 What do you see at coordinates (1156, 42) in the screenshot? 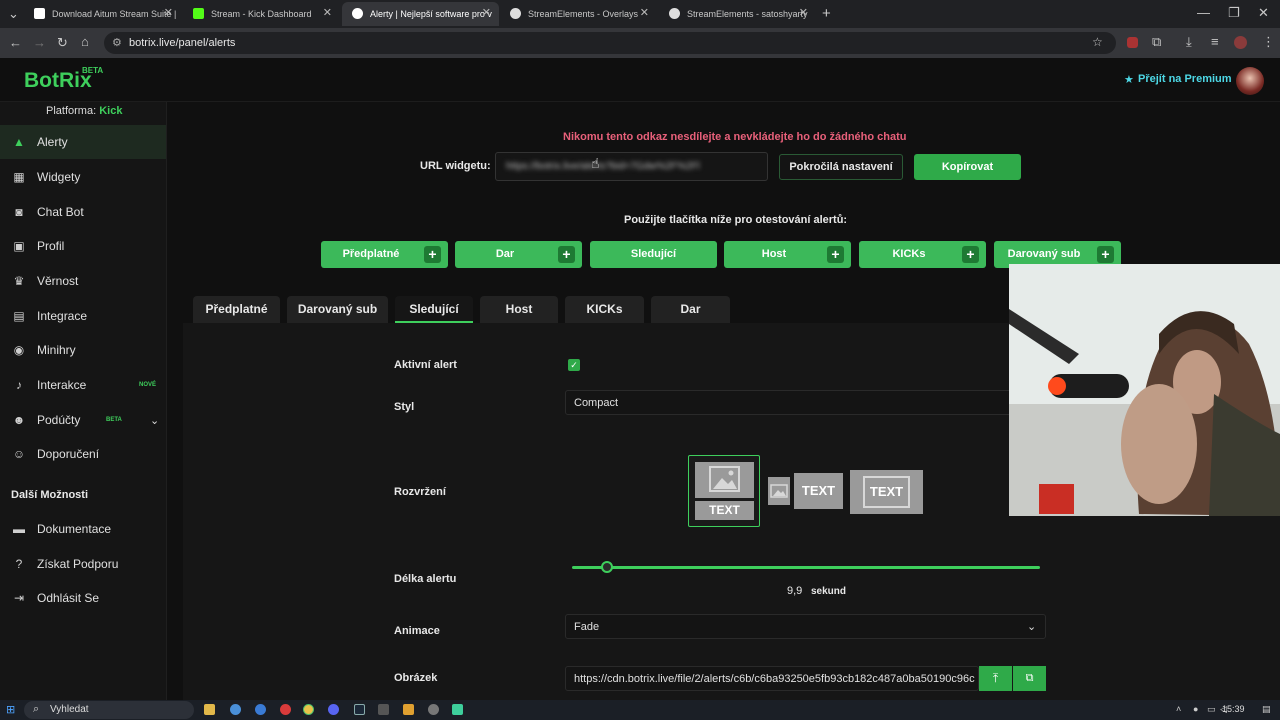
I see `extensions-puzzle-icon: ⧉` at bounding box center [1156, 42].